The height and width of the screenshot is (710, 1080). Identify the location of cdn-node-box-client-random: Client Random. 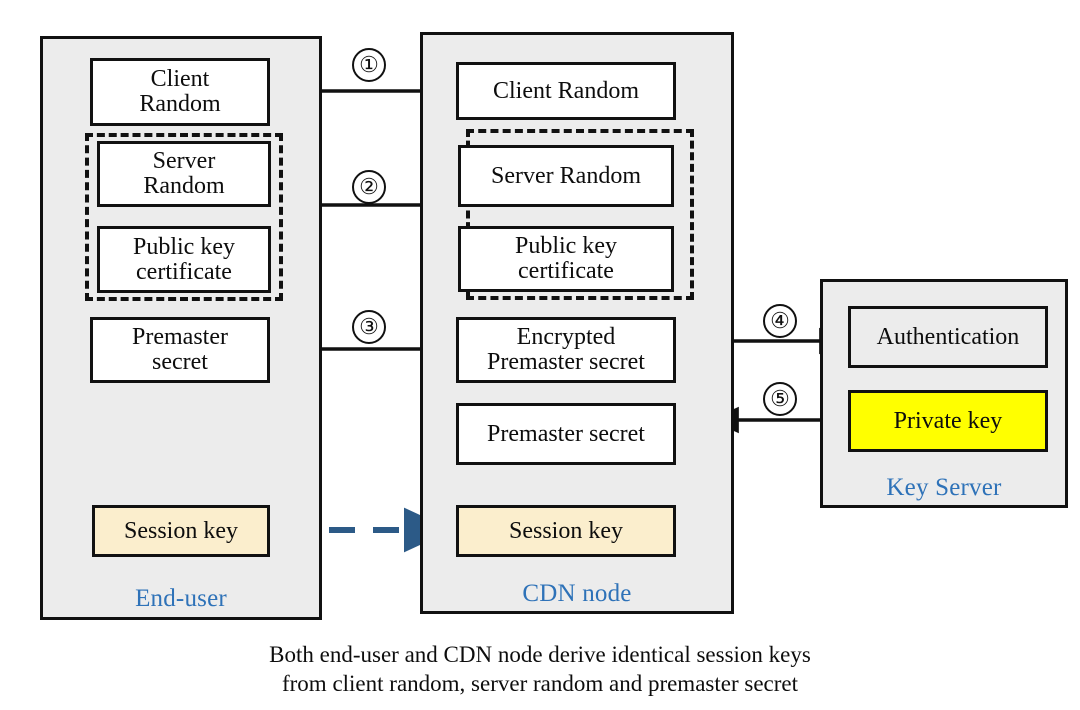
(566, 91).